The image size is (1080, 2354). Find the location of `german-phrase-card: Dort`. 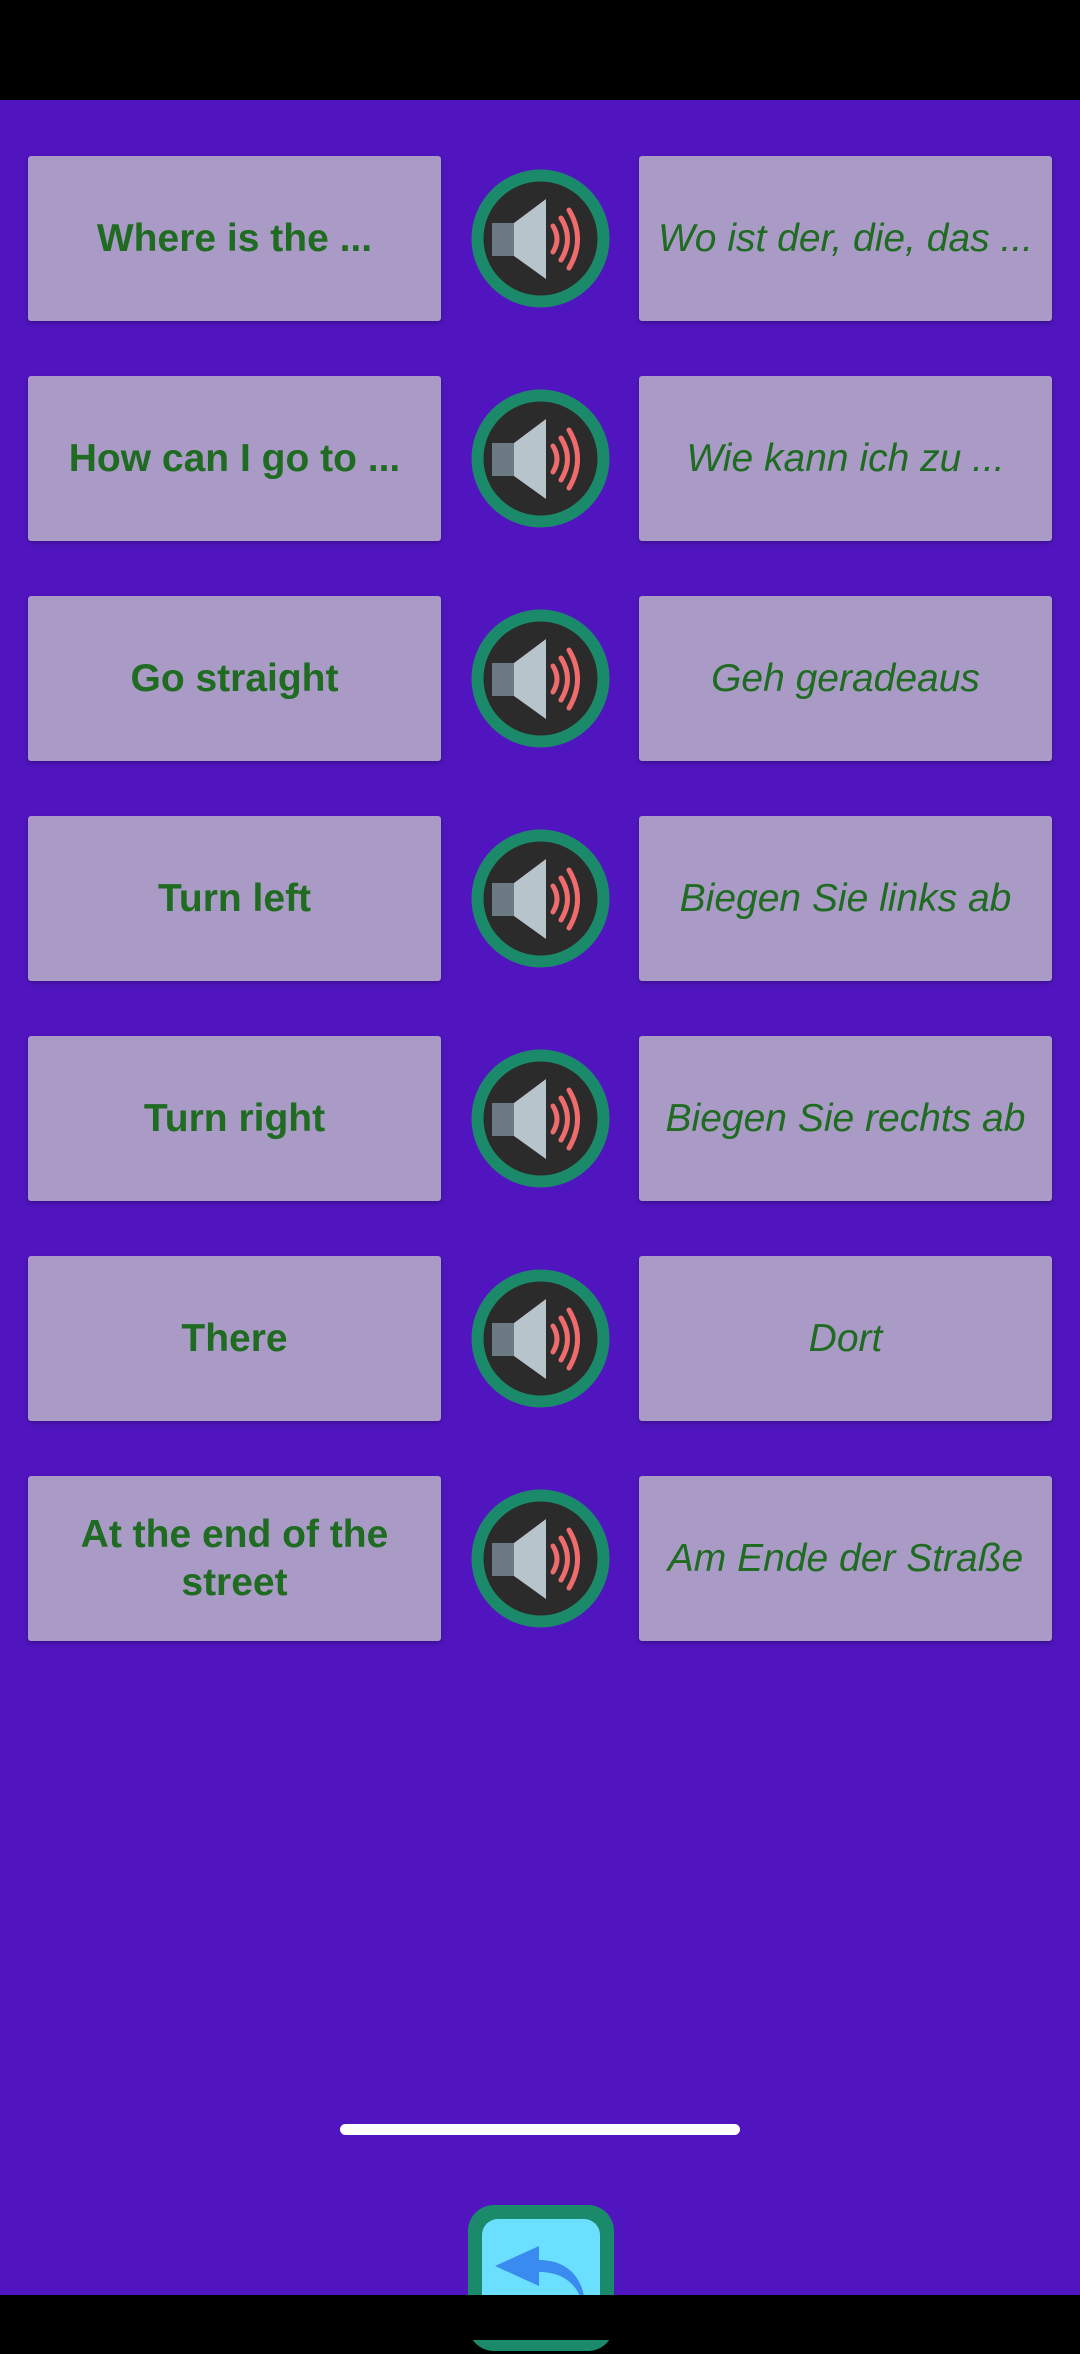

german-phrase-card: Dort is located at coordinates (845, 1338).